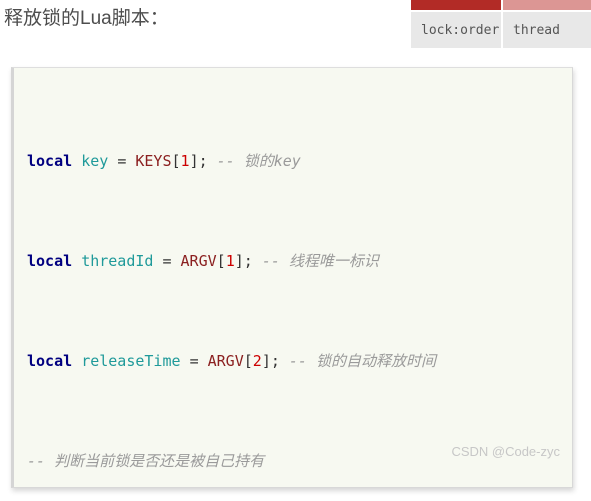 The width and height of the screenshot is (591, 501). Describe the element at coordinates (547, 5) in the screenshot. I see `table-header-cell-secondary` at that location.